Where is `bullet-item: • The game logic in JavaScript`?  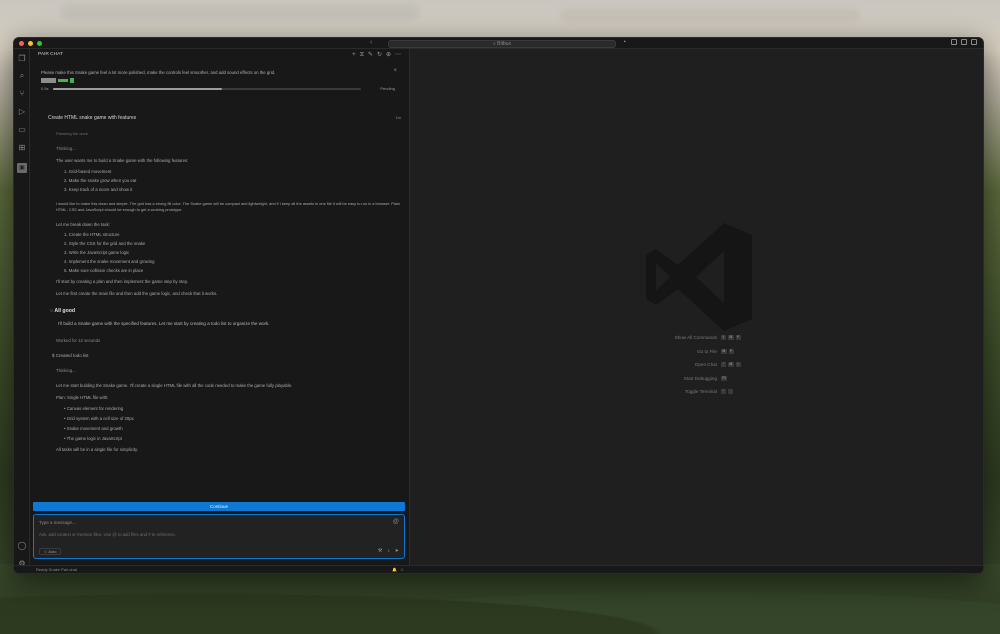 bullet-item: • The game logic in JavaScript is located at coordinates (93, 438).